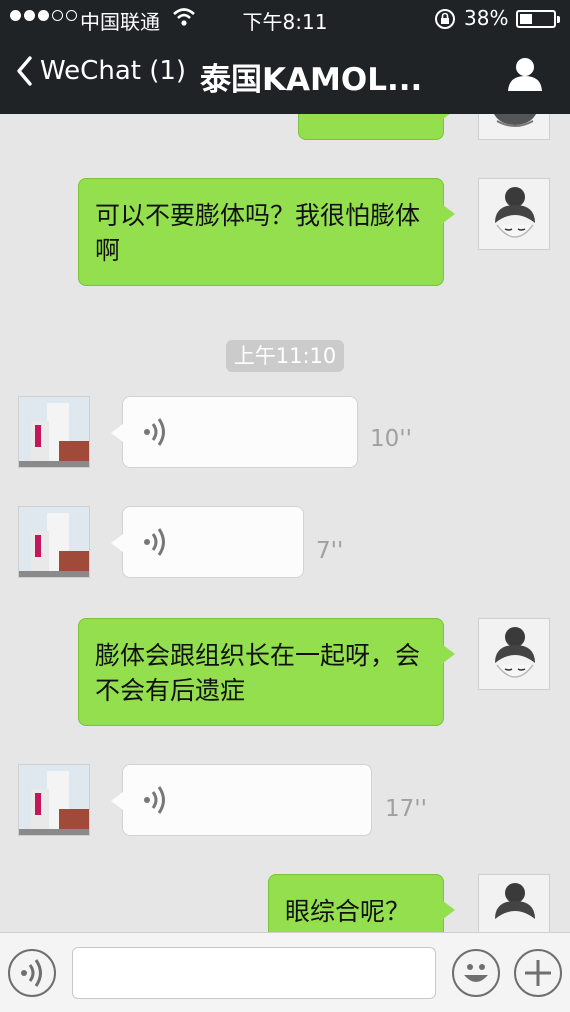 This screenshot has height=1012, width=570. What do you see at coordinates (258, 673) in the screenshot?
I see `message-text: 膨体会跟组织长在一起呀，会不会有后遗症` at bounding box center [258, 673].